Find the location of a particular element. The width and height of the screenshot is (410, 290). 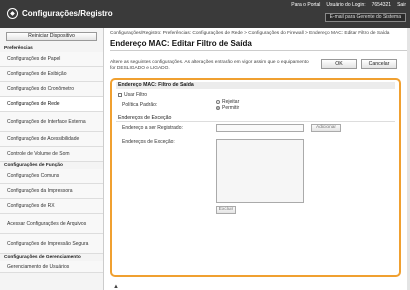

sidebar-item-common: Configurações Comuns is located at coordinates (51, 176).